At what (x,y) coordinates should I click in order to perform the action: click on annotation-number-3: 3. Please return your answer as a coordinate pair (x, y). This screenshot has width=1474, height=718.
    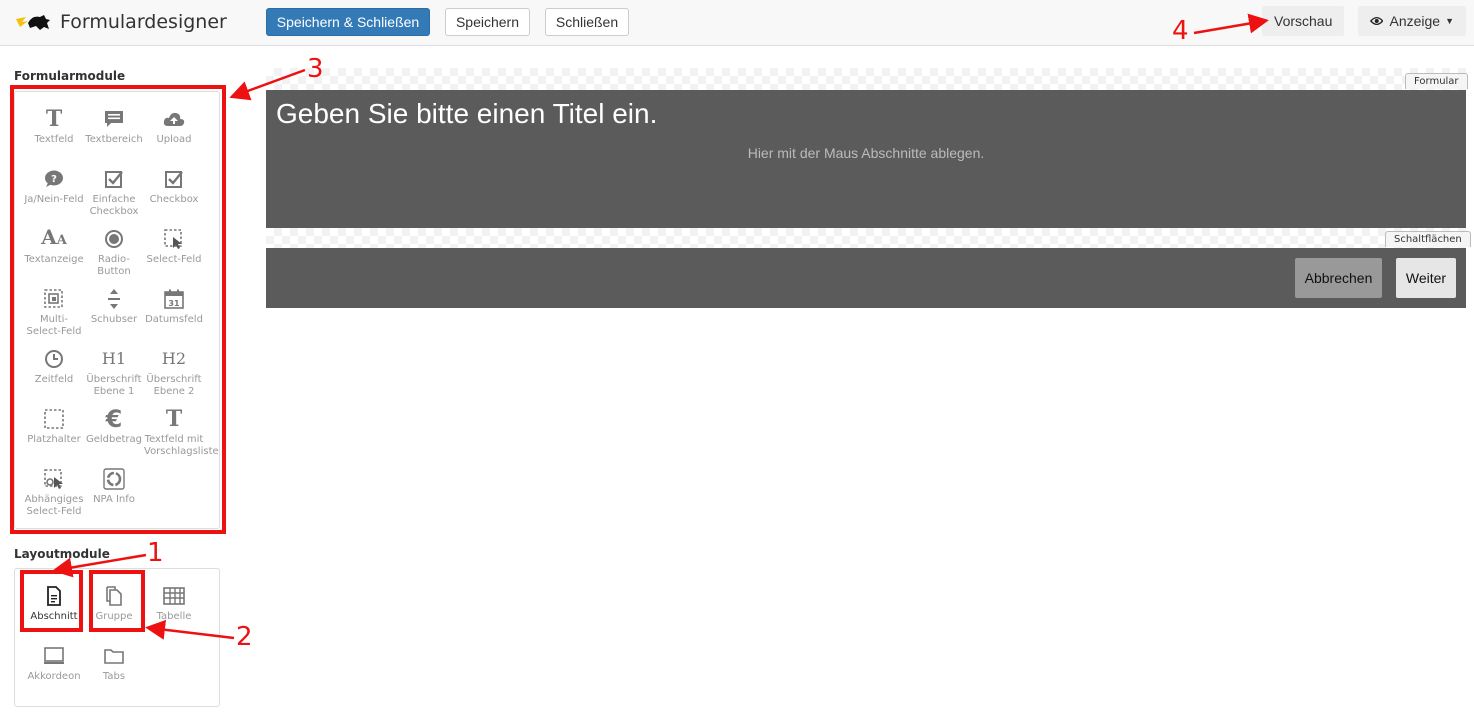
    Looking at the image, I should click on (315, 69).